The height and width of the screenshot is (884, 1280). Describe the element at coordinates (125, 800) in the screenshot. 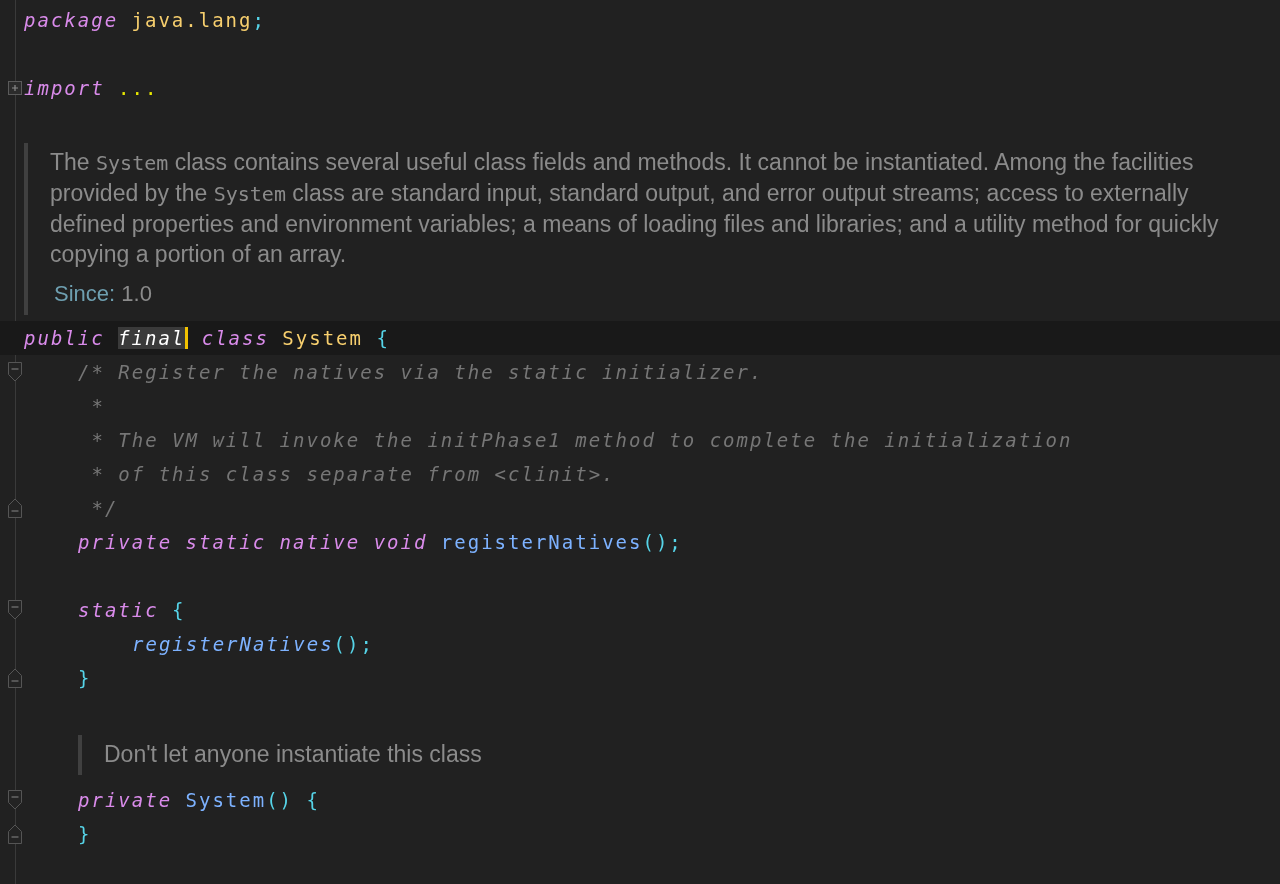

I see `keyword: private` at that location.